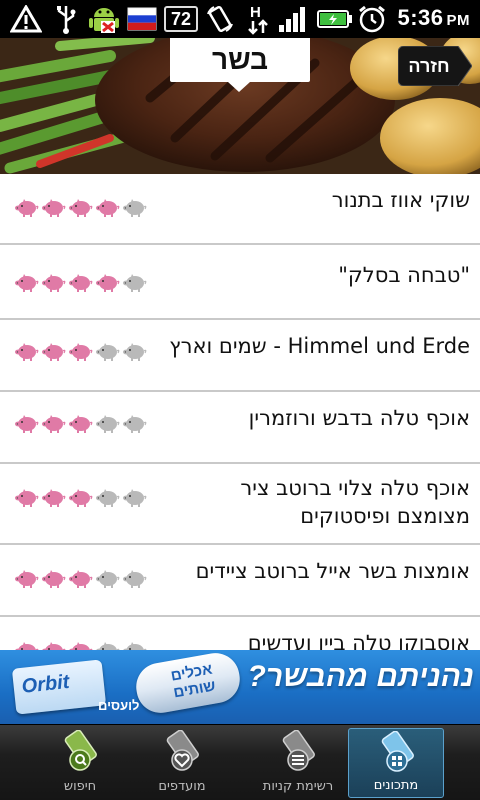  I want to click on recipe-title: אוסבוקו טלה ביין ועדשים, so click(358, 640).